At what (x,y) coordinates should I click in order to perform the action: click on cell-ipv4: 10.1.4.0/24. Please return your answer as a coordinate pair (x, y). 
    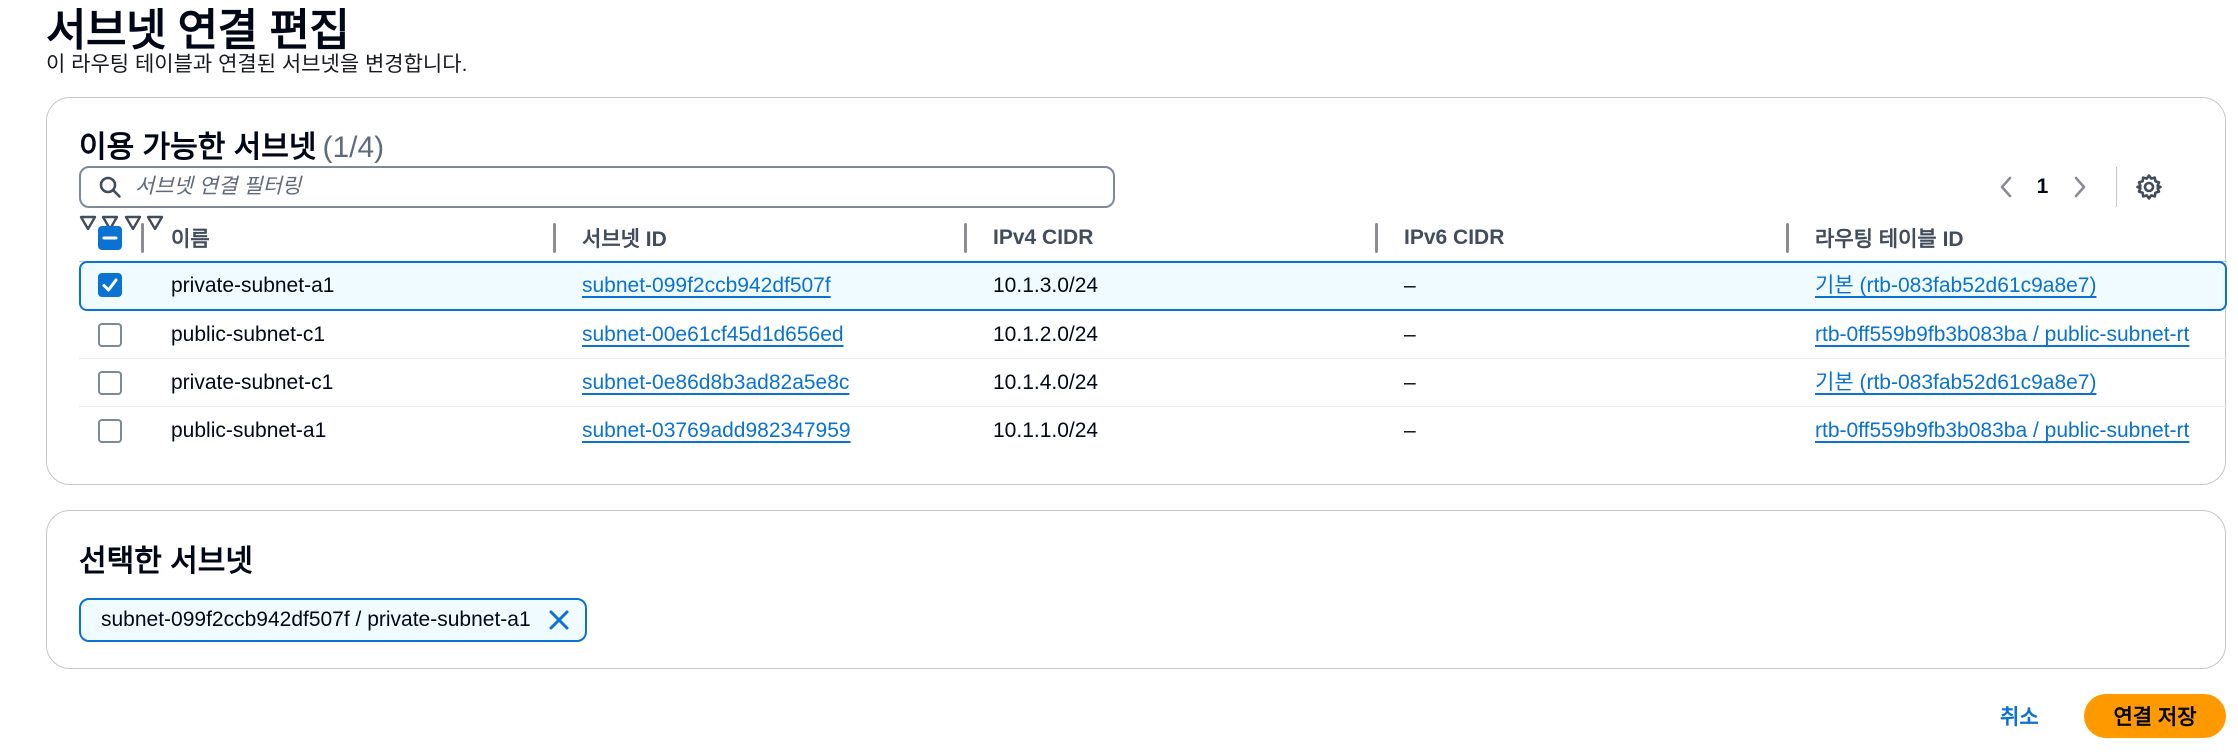
    Looking at the image, I should click on (1046, 382).